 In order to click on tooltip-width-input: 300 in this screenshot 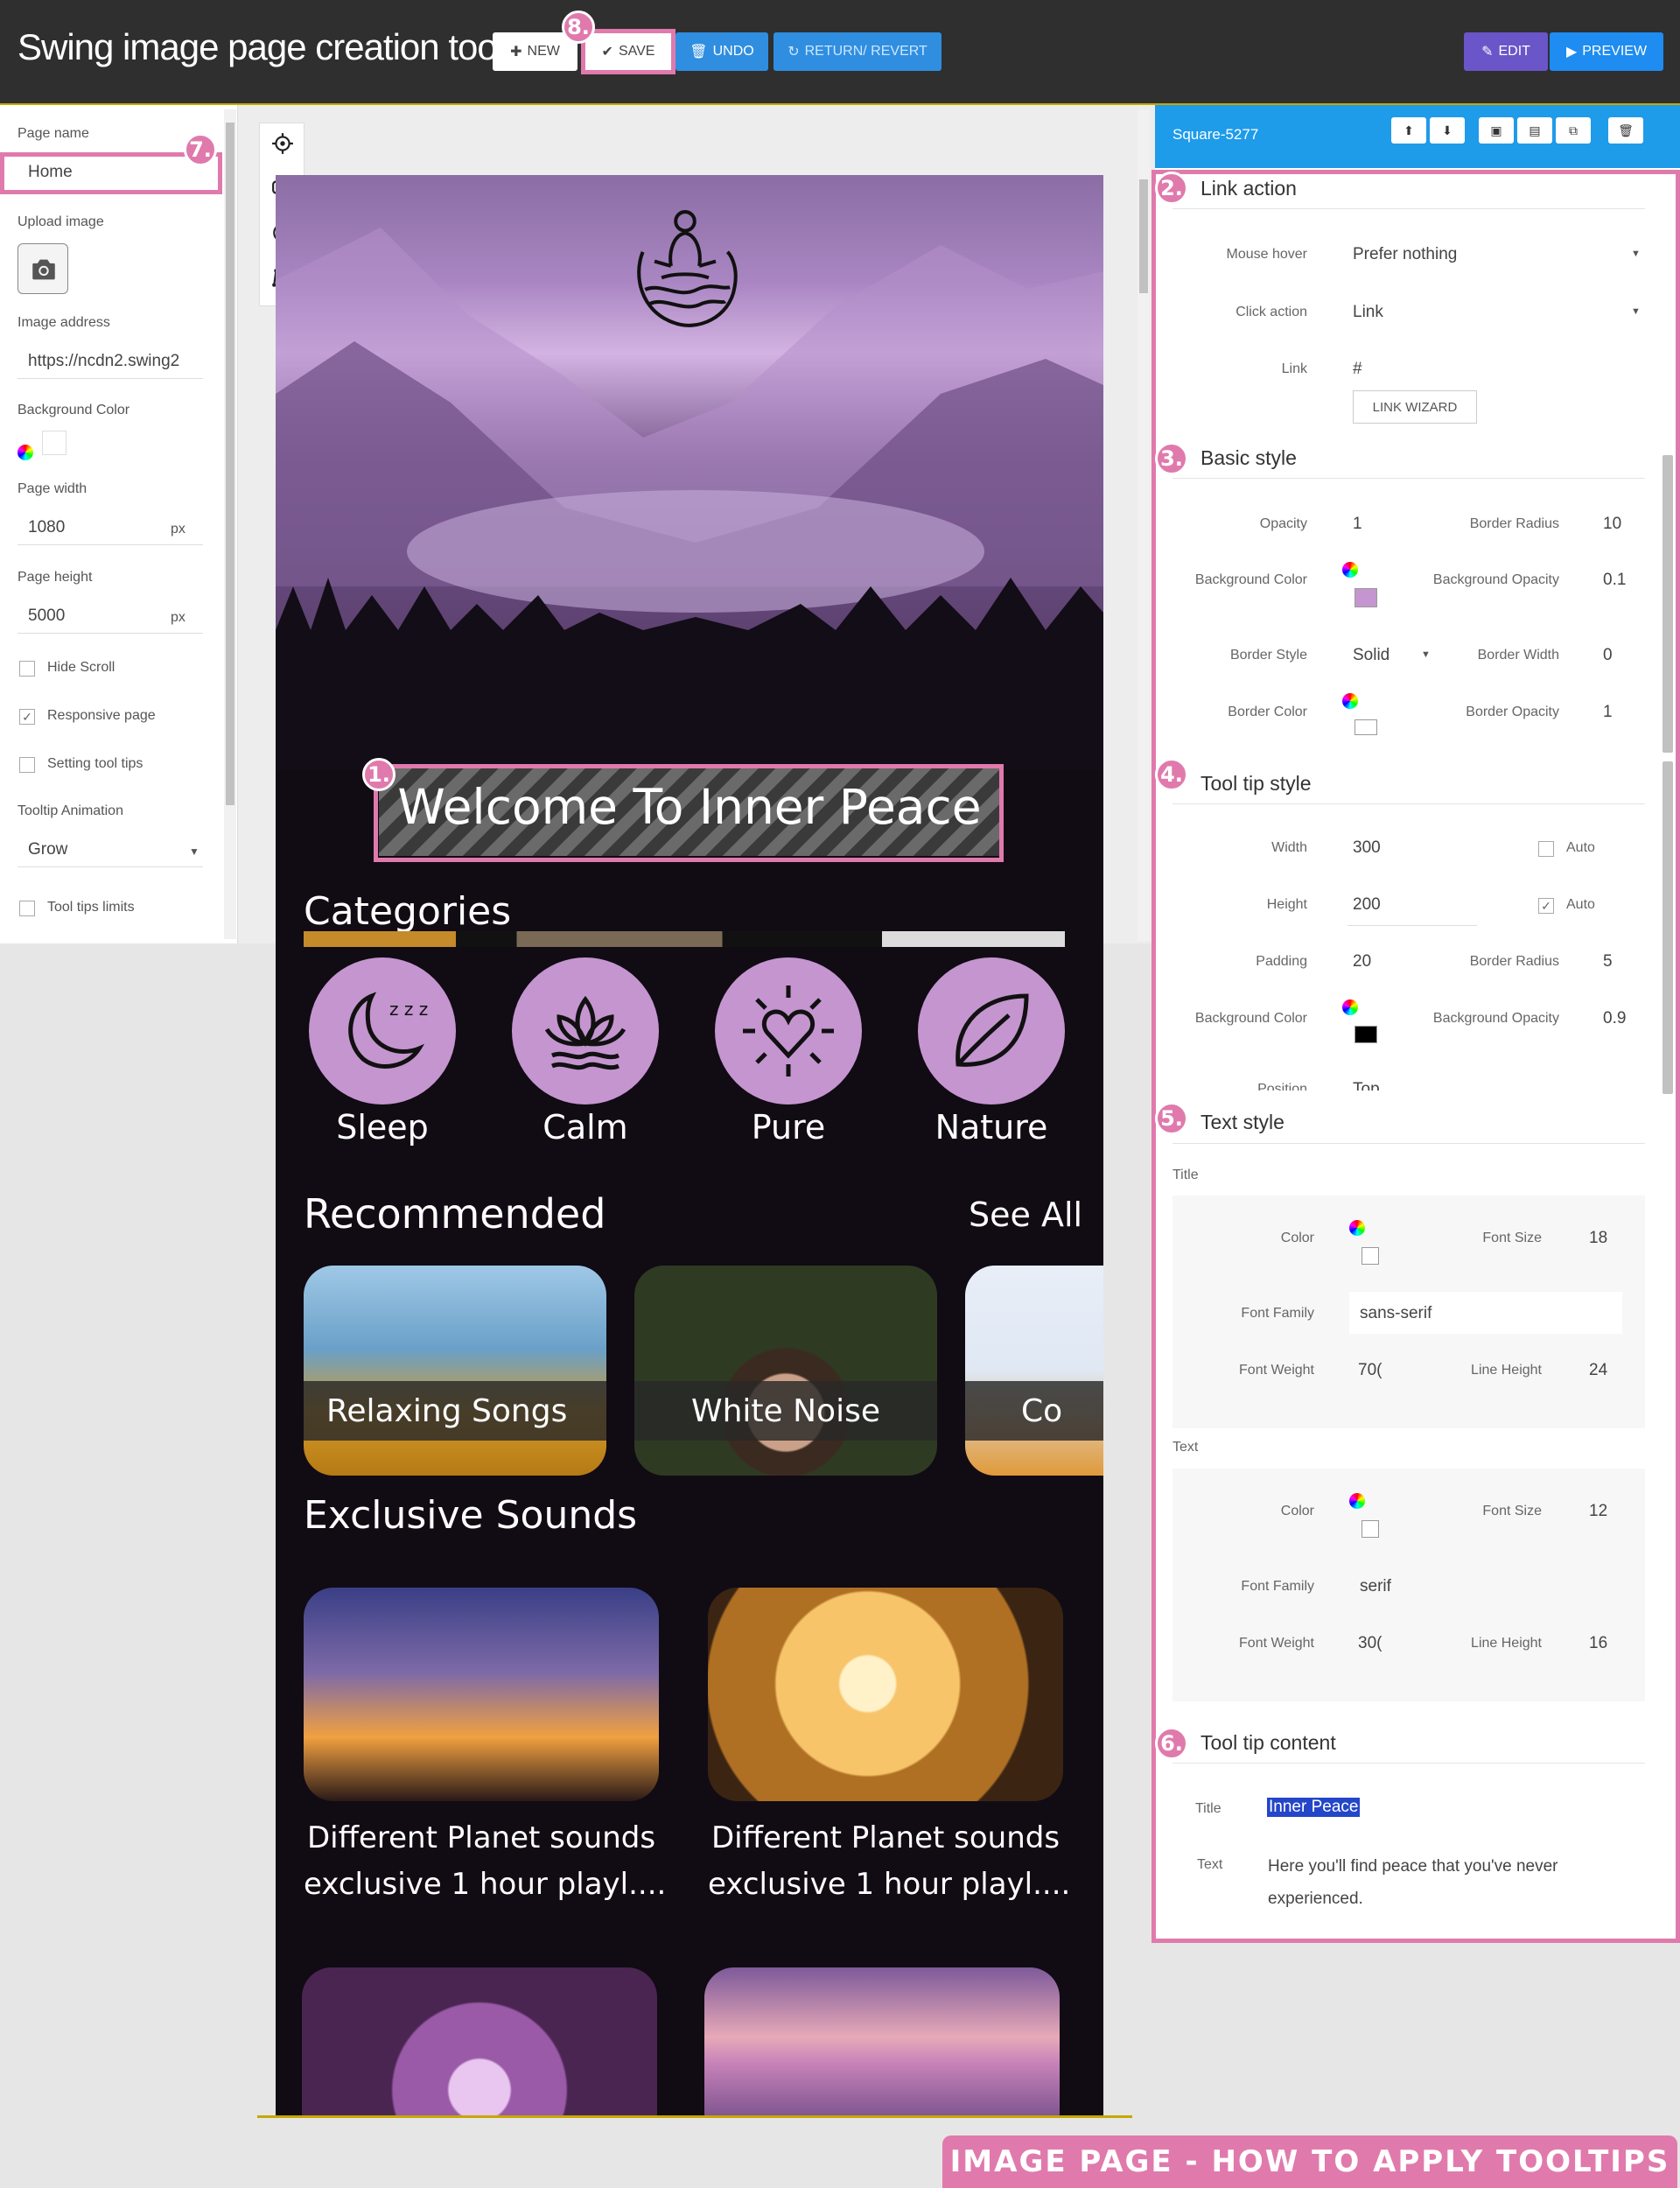, I will do `click(1367, 848)`.